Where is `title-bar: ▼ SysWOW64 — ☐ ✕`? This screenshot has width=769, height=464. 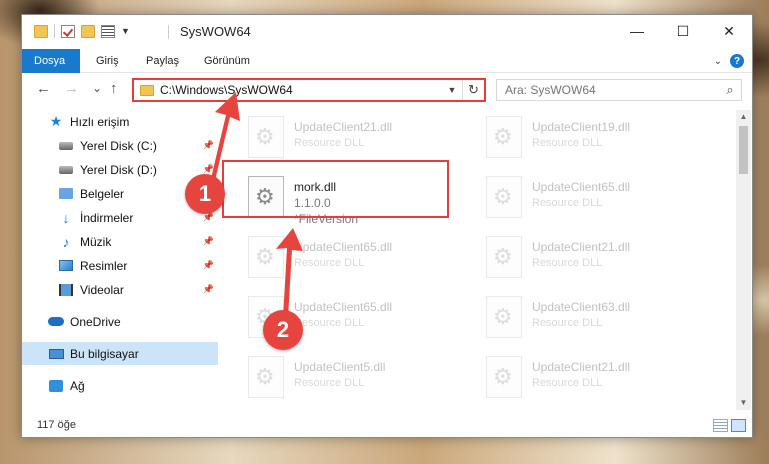 title-bar: ▼ SysWOW64 — ☐ ✕ is located at coordinates (387, 32).